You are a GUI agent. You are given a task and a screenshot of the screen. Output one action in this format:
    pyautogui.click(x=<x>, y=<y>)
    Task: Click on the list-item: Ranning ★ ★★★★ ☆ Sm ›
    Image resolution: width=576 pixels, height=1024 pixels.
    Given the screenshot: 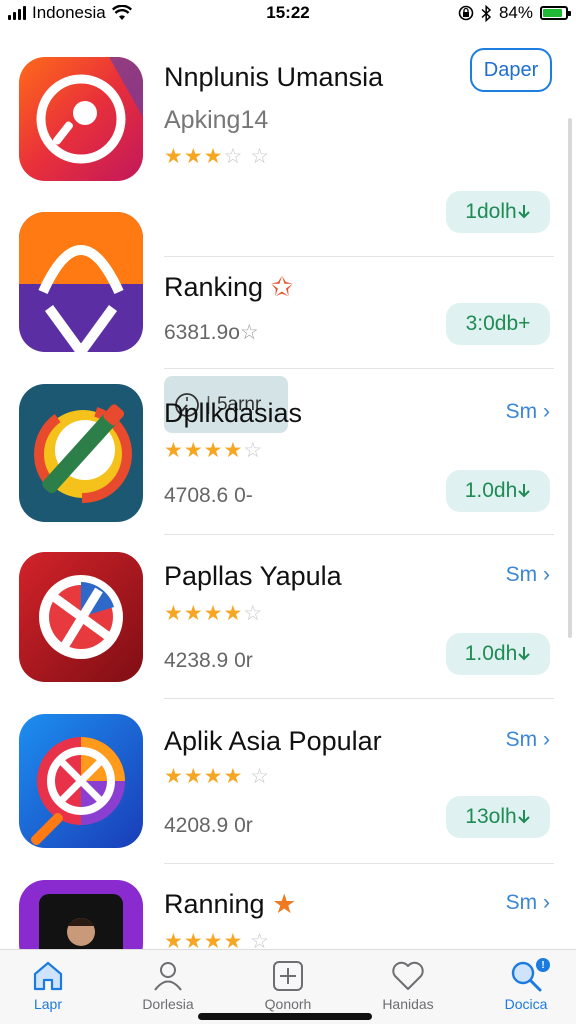 What is the action you would take?
    pyautogui.click(x=288, y=917)
    